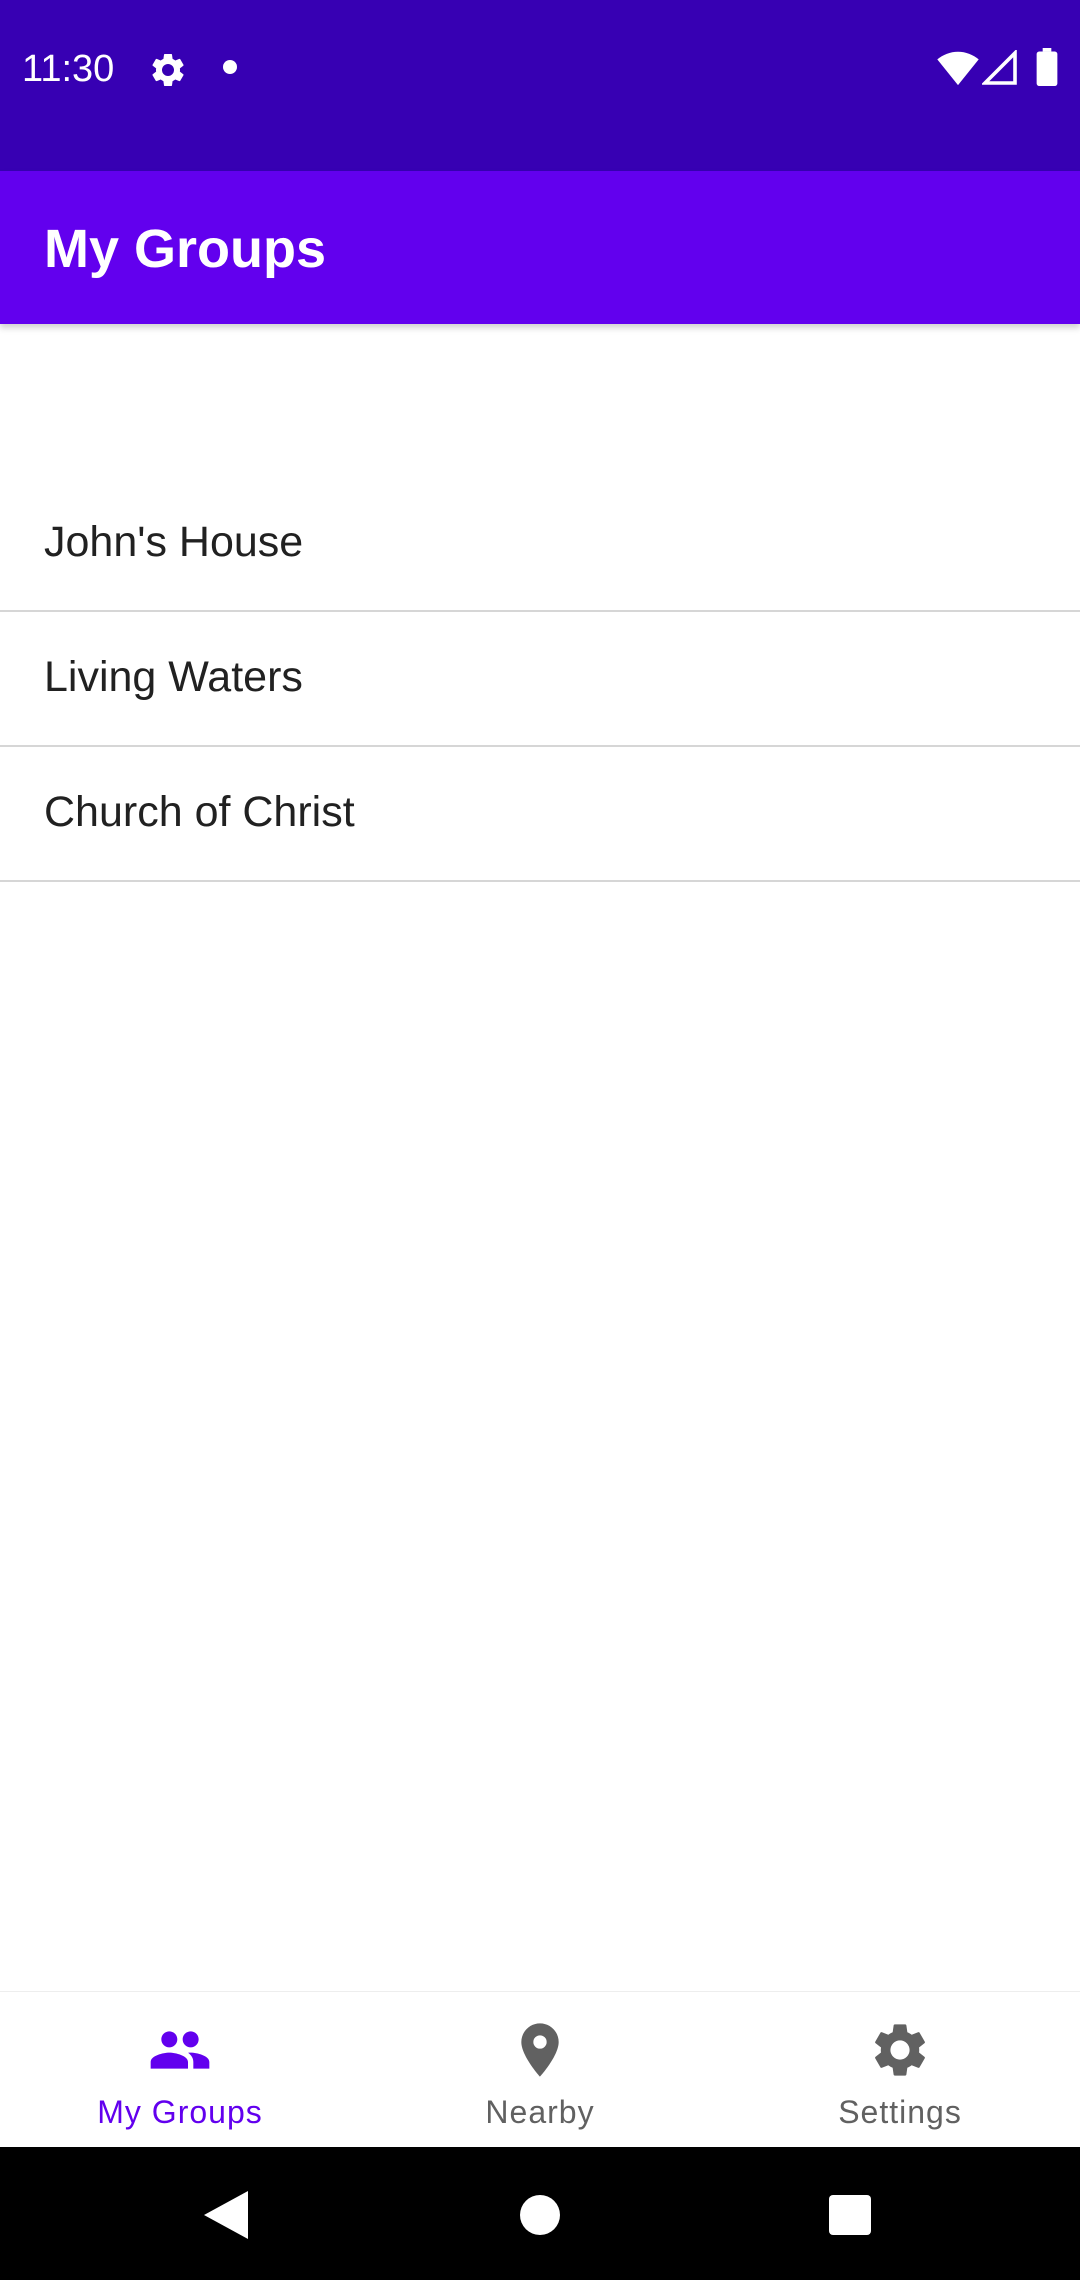  I want to click on back-icon, so click(226, 2215).